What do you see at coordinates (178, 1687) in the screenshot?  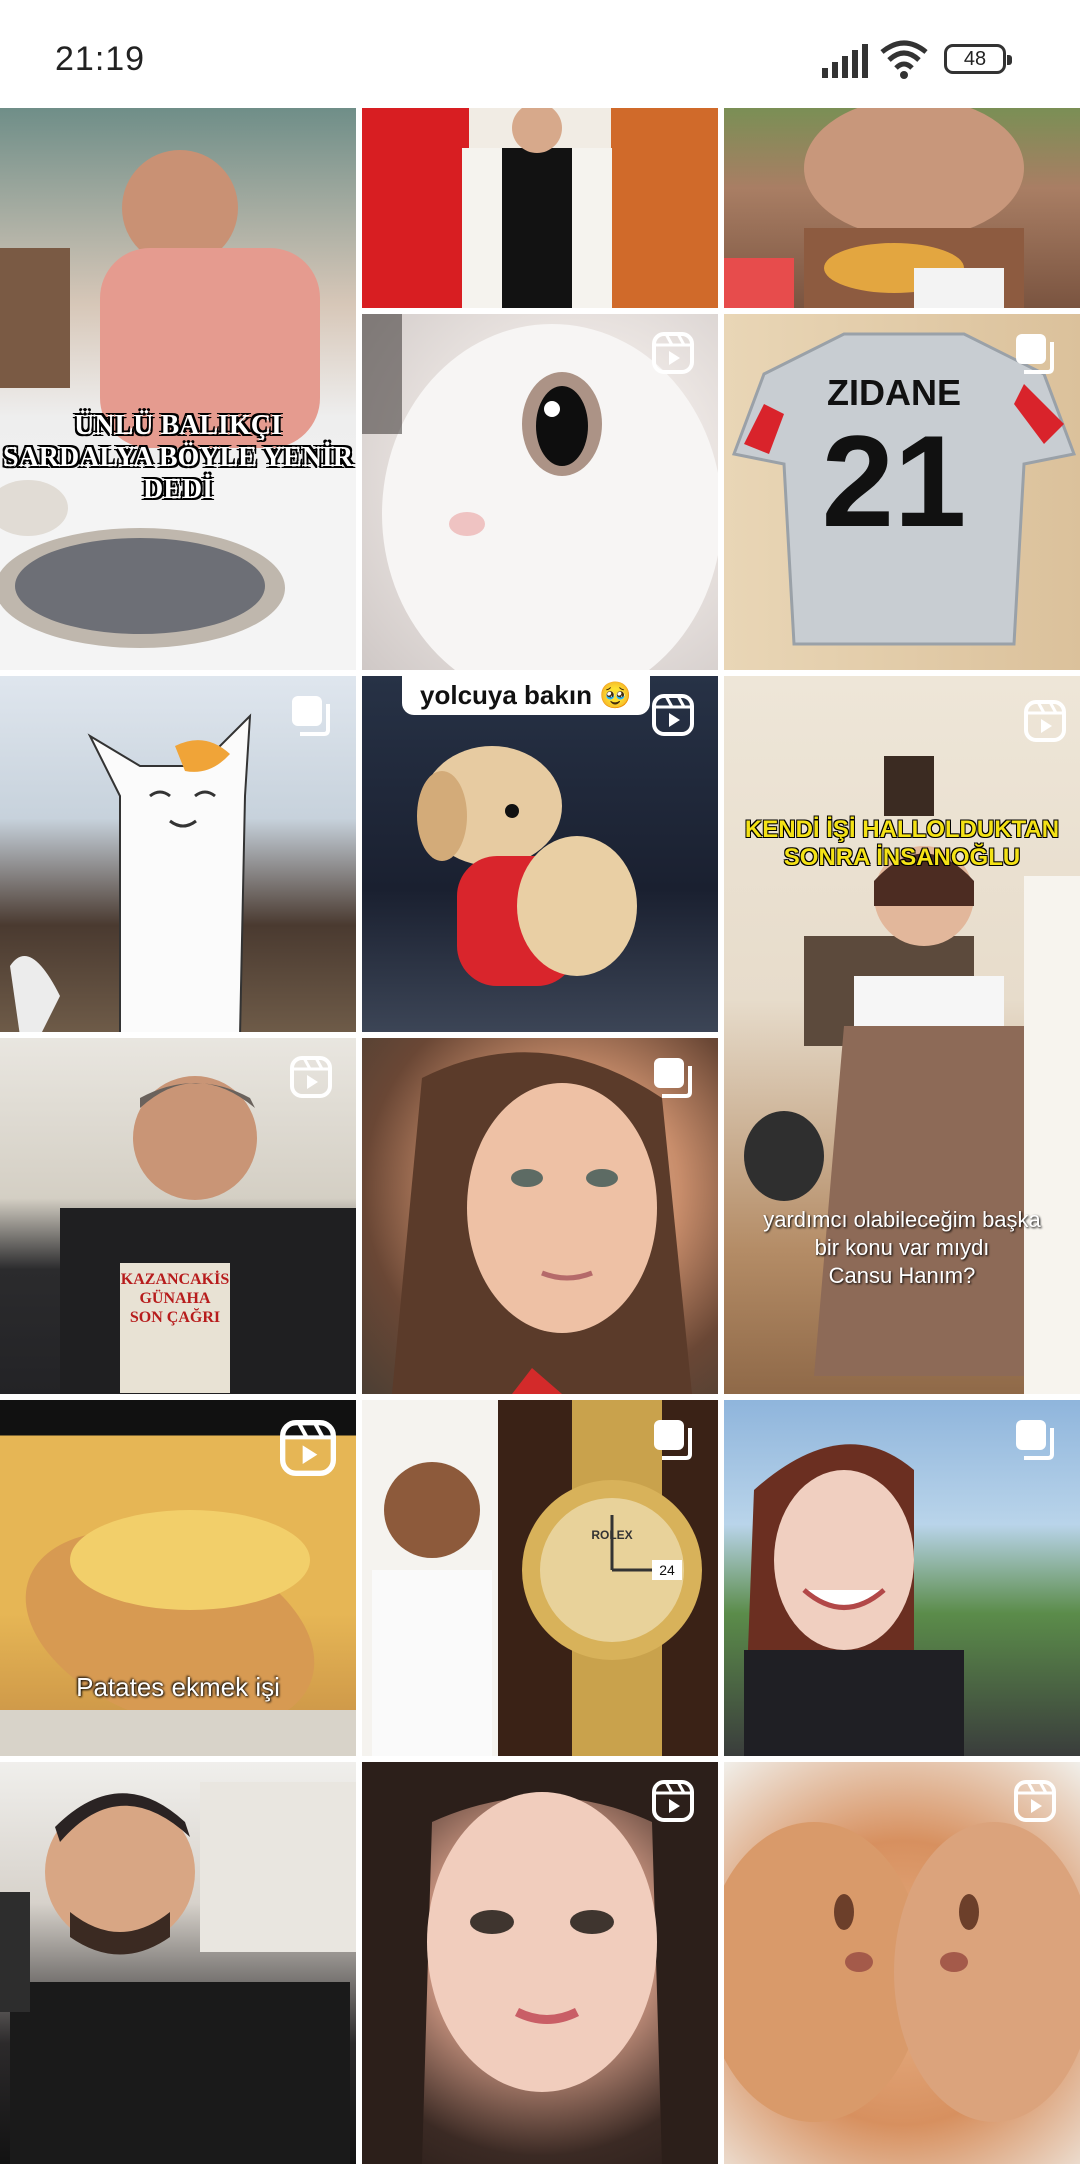 I see `post-caption: Patates ekmek işi` at bounding box center [178, 1687].